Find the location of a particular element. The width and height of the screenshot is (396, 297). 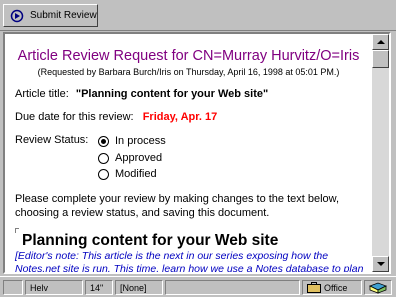

arrow-down-icon is located at coordinates (380, 264).